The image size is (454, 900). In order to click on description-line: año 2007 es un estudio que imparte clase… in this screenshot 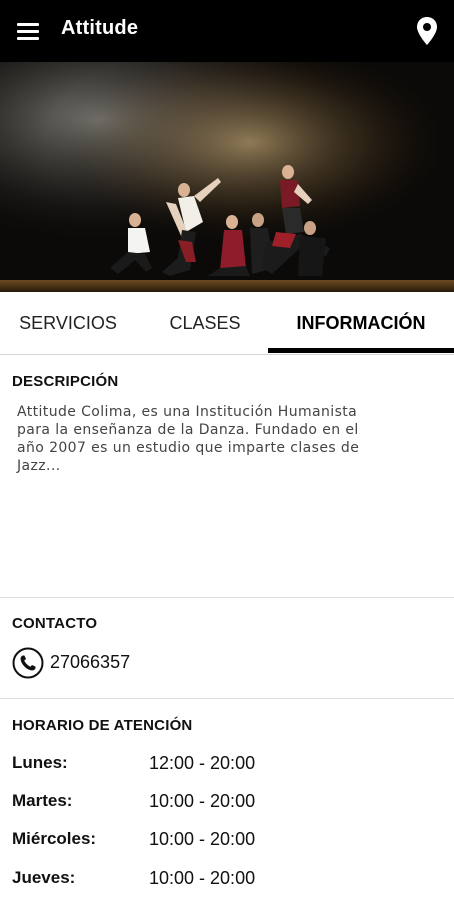, I will do `click(188, 448)`.